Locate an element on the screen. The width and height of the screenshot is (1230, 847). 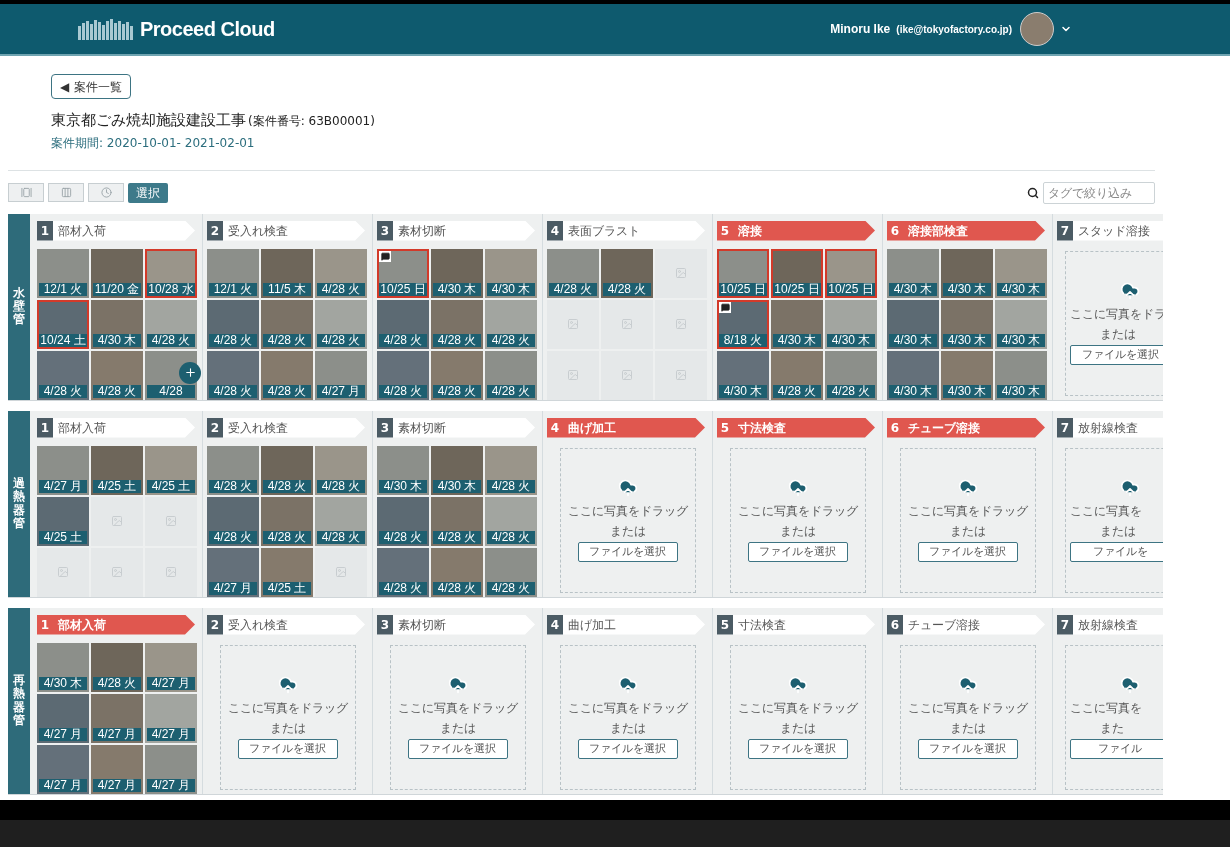
photo-thumbnail: 10/24 土 is located at coordinates (63, 324).